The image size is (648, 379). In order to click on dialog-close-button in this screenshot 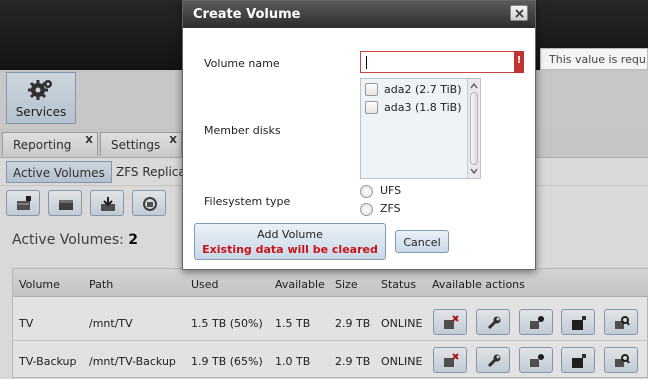, I will do `click(519, 13)`.